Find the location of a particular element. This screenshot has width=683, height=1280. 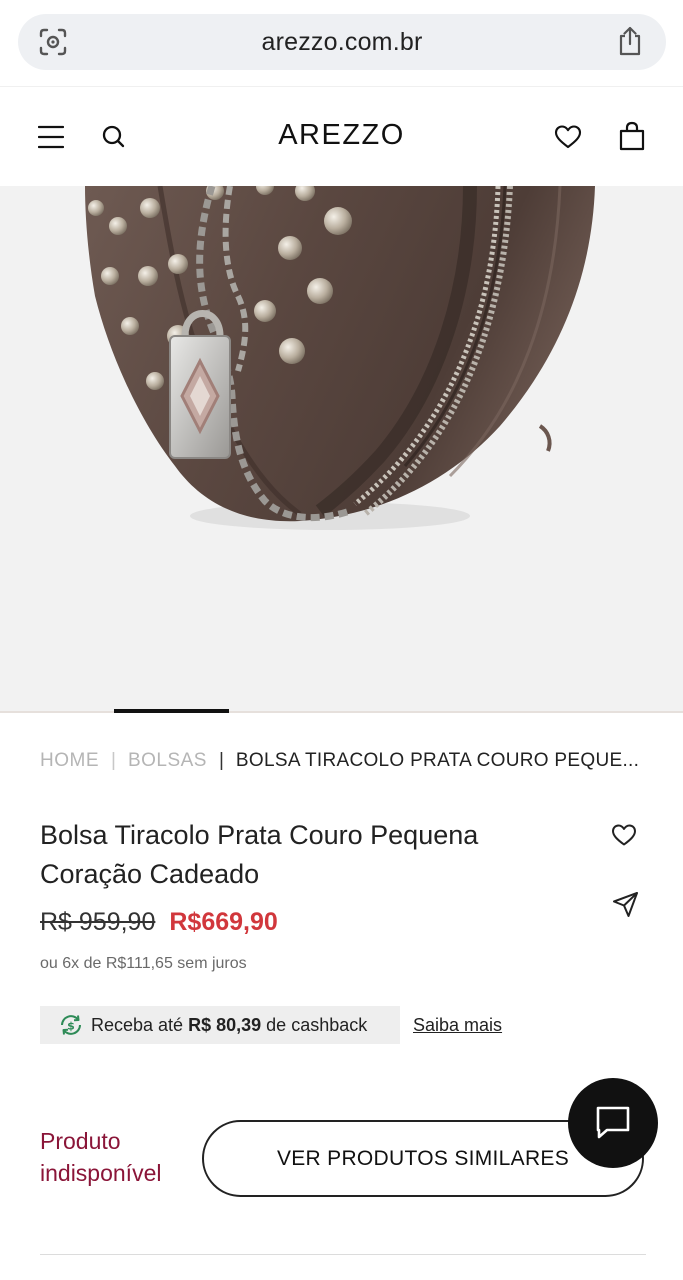

chat-button is located at coordinates (613, 1123).